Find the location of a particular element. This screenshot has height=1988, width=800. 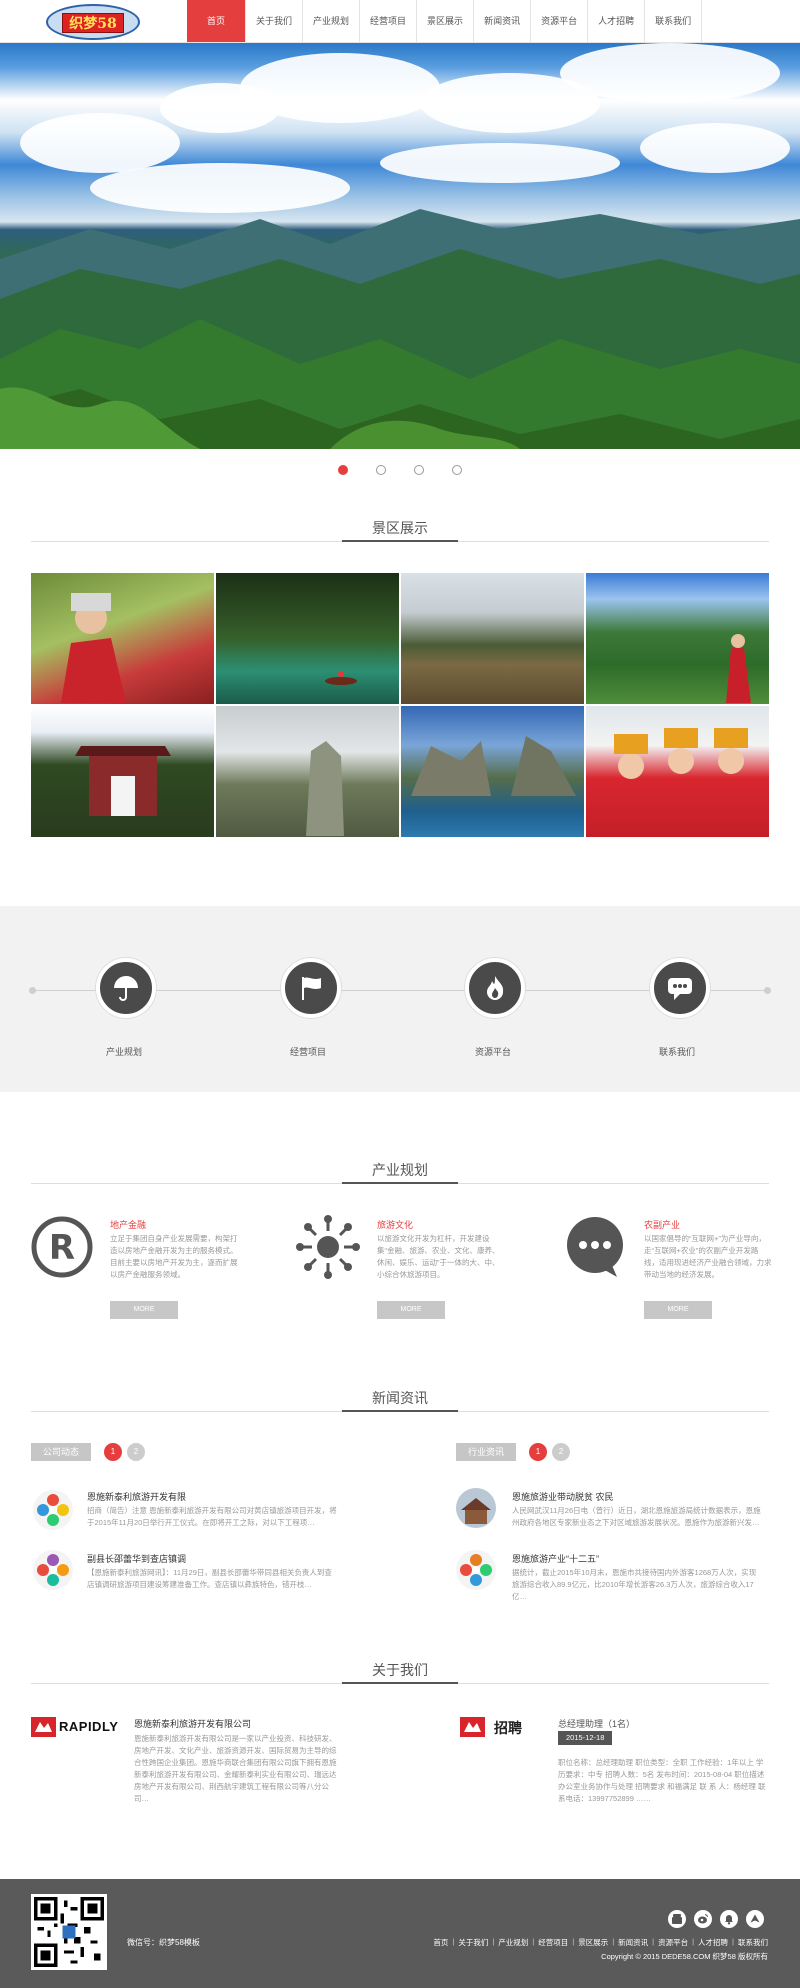

nav-item-news: 新闻资讯 is located at coordinates (501, 21).